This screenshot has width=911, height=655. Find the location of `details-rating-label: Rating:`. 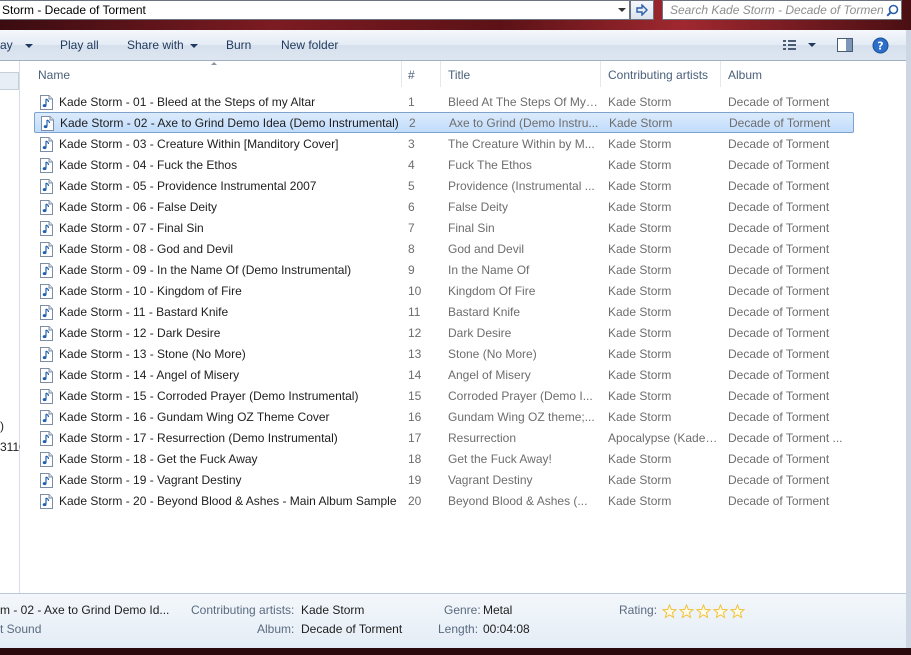

details-rating-label: Rating: is located at coordinates (638, 610).